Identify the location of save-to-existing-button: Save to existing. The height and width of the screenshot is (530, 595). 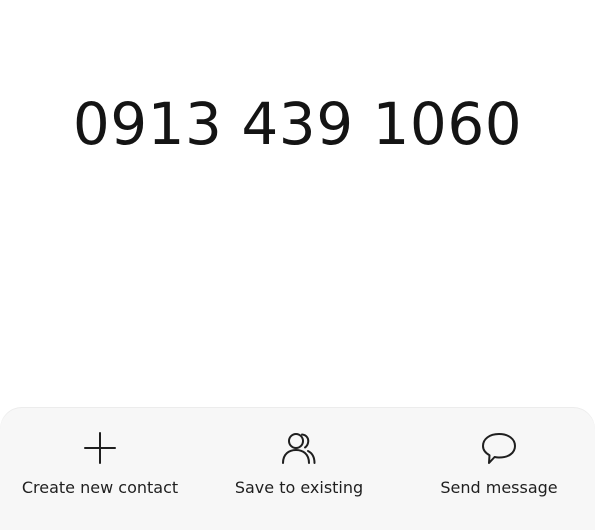
(299, 478).